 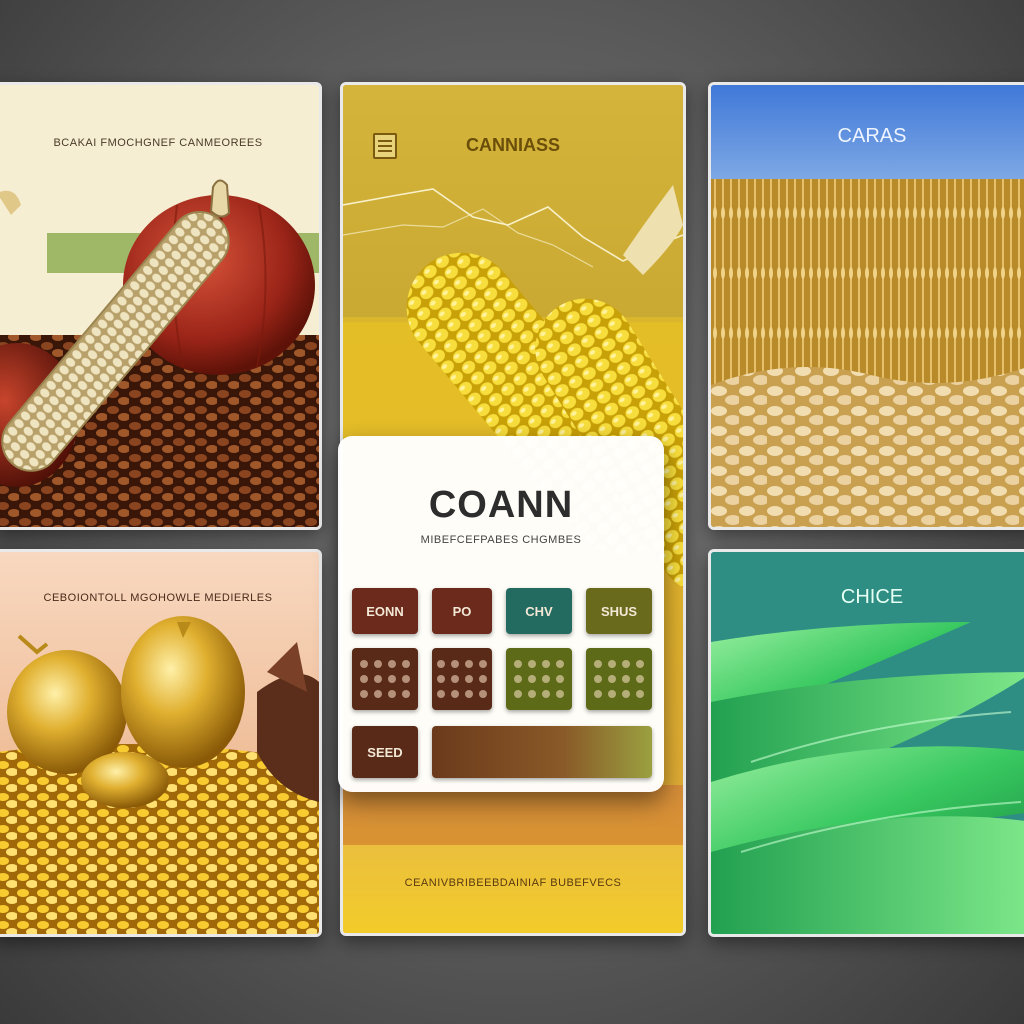 I want to click on panel-harvest-produce: BCAKAI FMOCHGNEF CANMEOREES, so click(x=161, y=306).